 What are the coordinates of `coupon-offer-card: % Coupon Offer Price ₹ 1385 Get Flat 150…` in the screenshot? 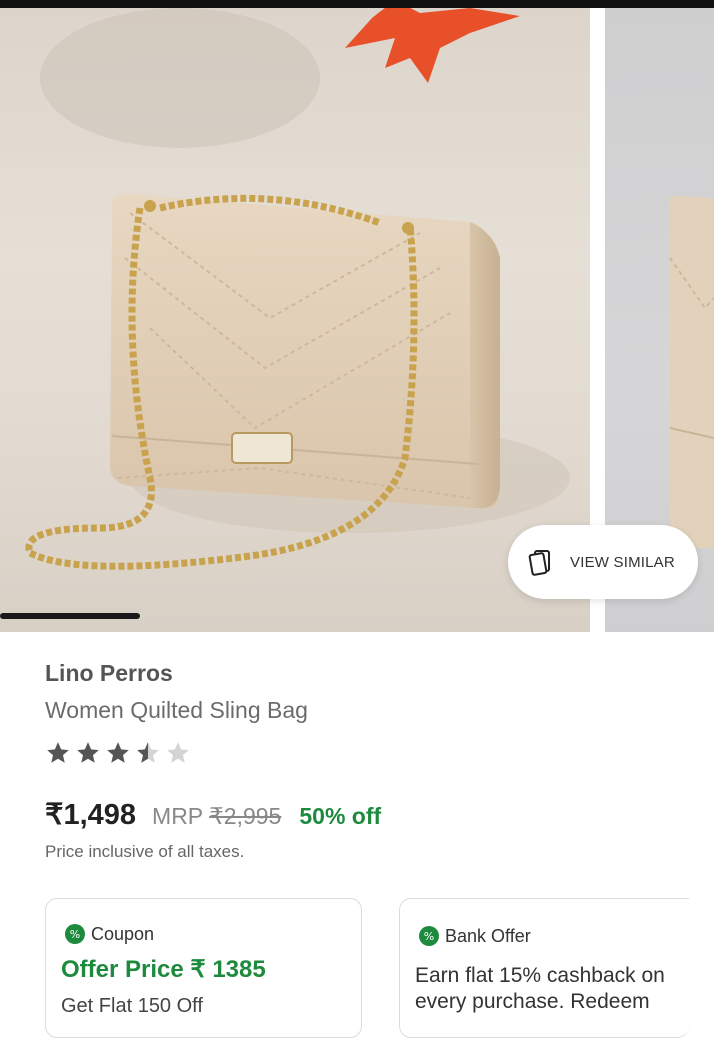 It's located at (203, 968).